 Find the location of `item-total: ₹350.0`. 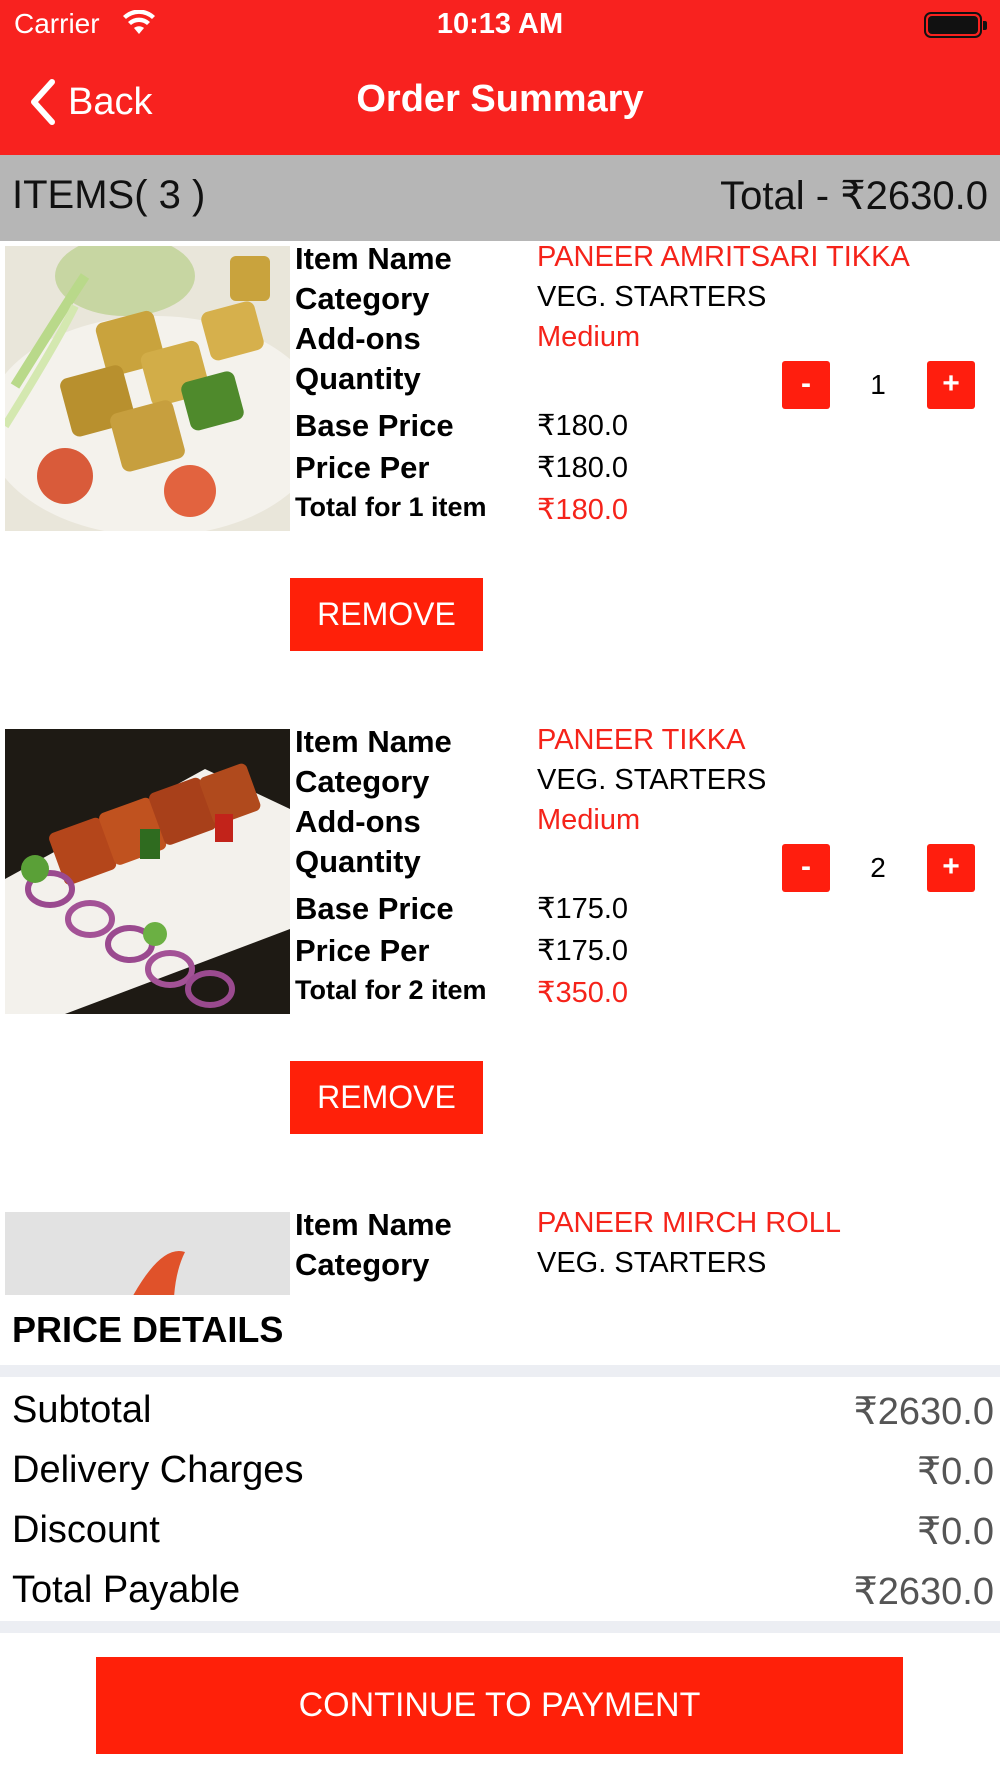

item-total: ₹350.0 is located at coordinates (583, 993).